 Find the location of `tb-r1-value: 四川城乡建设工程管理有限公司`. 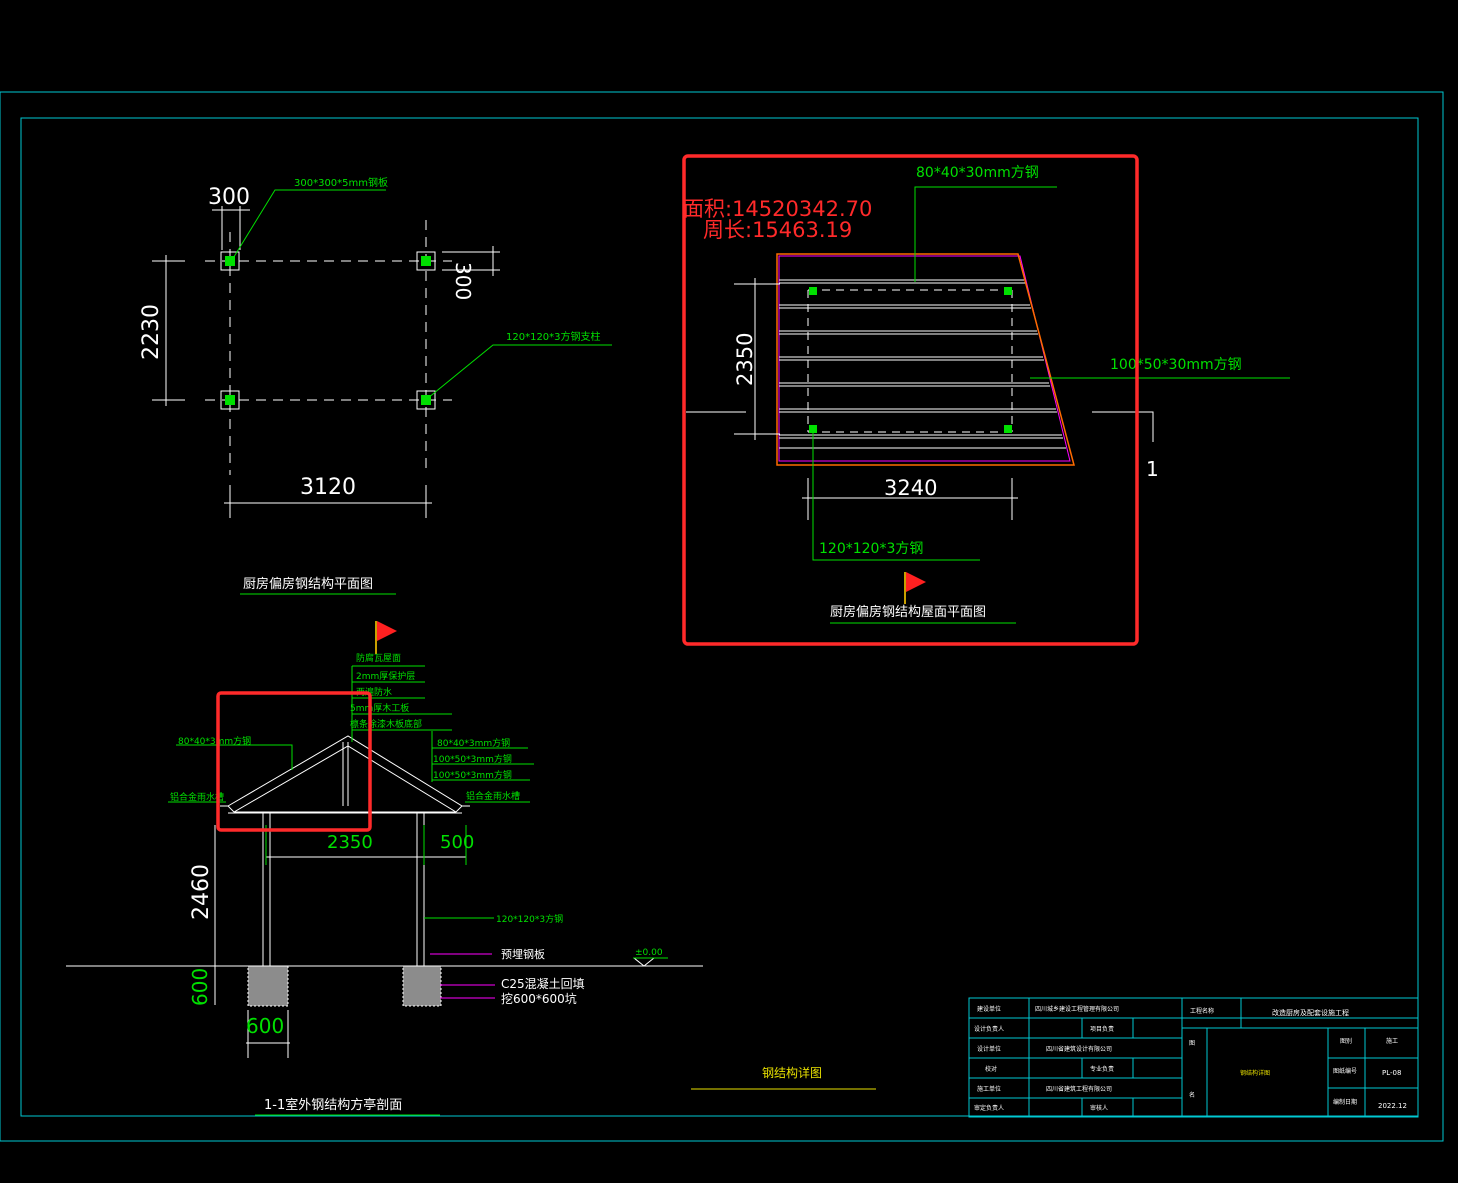

tb-r1-value: 四川城乡建设工程管理有限公司 is located at coordinates (1077, 1009).